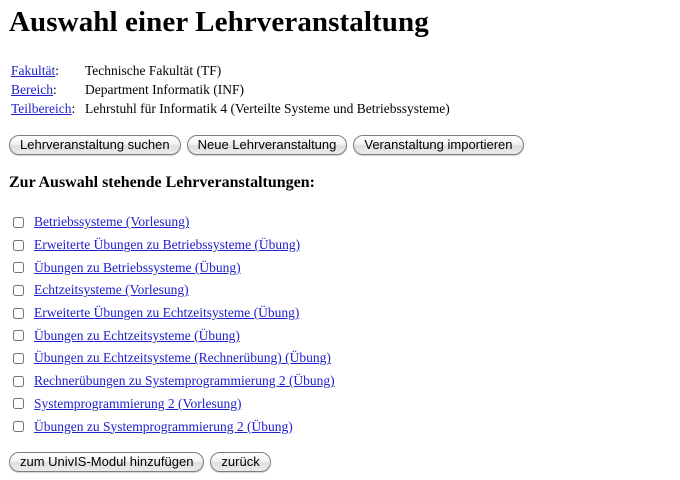 This screenshot has height=480, width=680. I want to click on list-item: Übungen zu Echtzeitsysteme (Übung), so click(174, 335).